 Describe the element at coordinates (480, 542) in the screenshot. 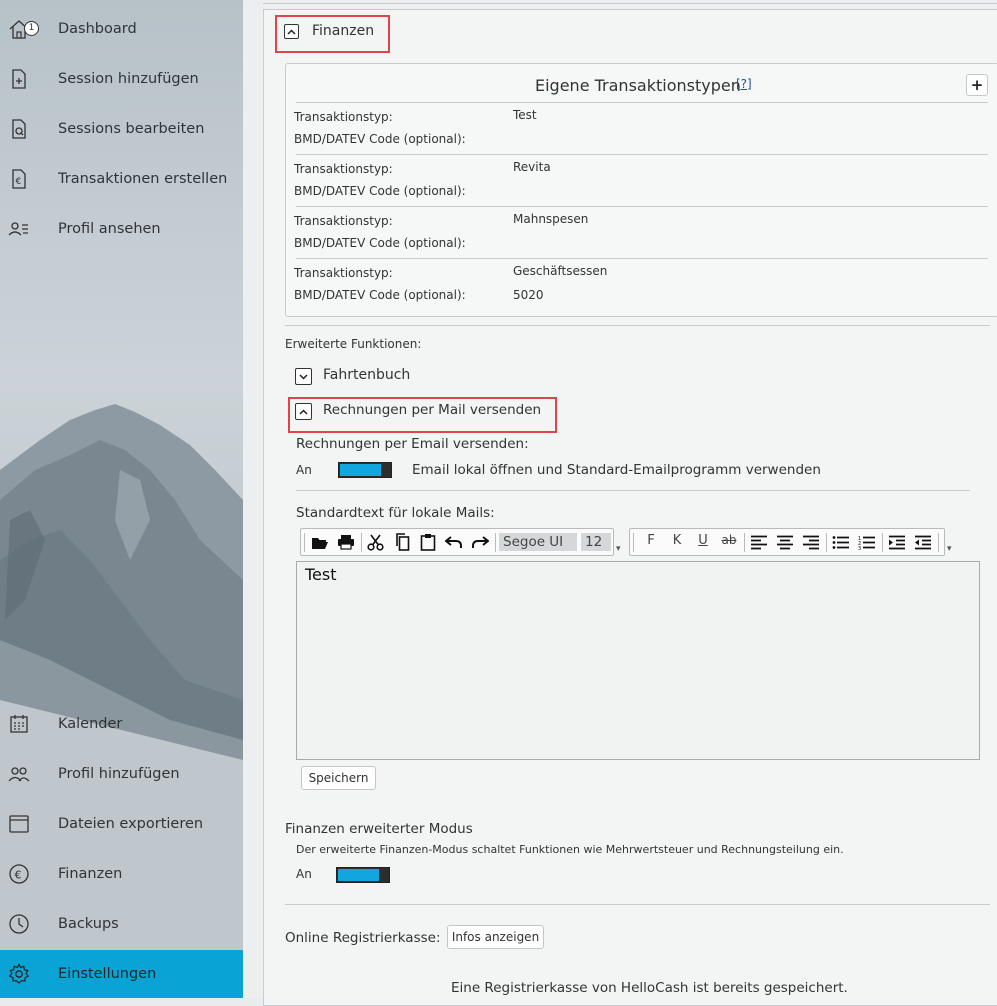

I see `redo-icon` at that location.